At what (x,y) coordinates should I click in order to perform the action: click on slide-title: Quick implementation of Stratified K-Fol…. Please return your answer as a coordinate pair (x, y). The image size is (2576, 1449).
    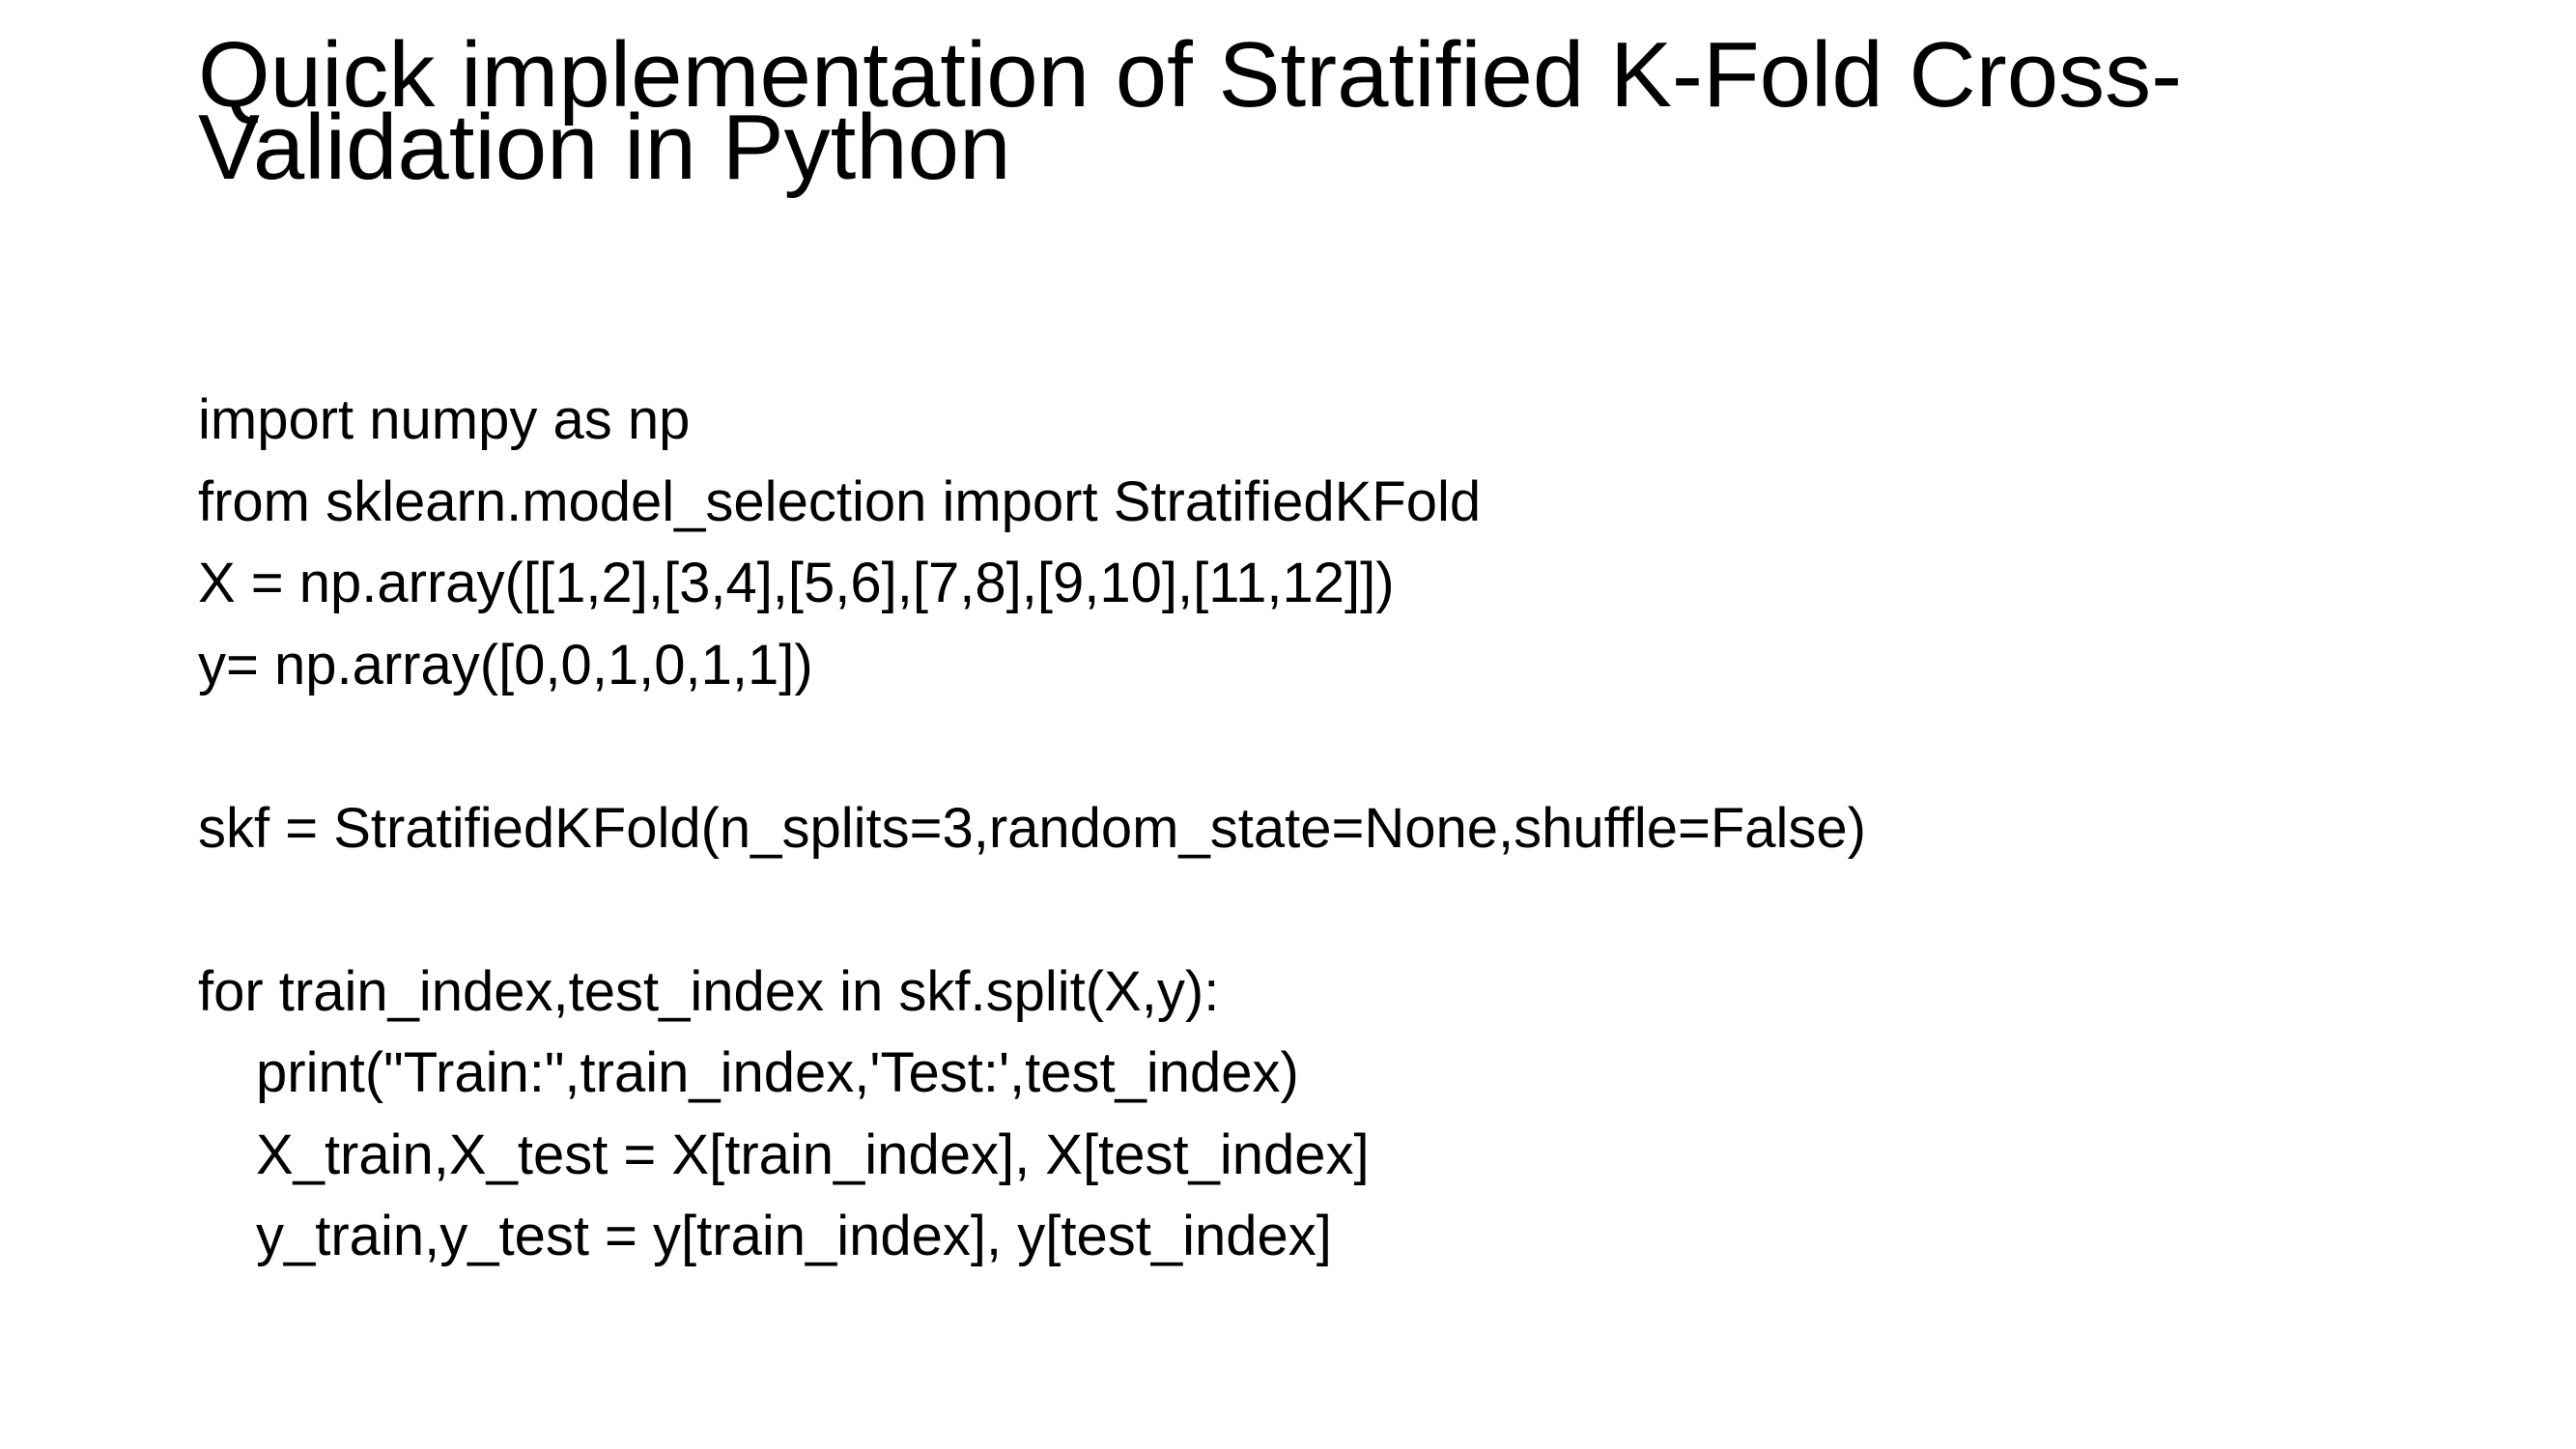
    Looking at the image, I should click on (1309, 111).